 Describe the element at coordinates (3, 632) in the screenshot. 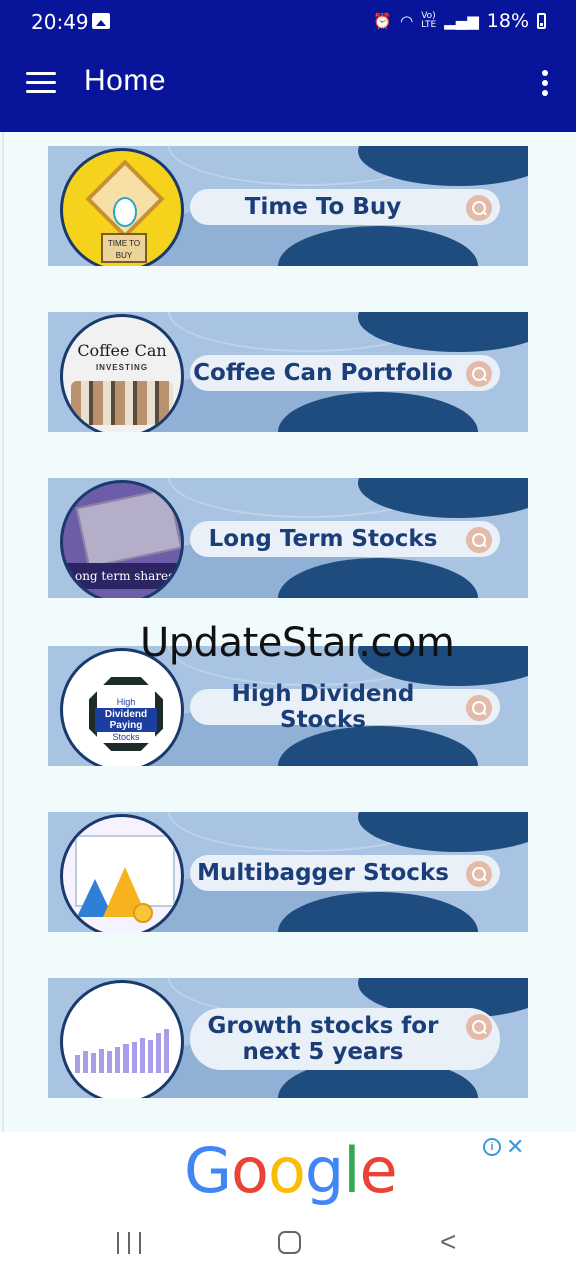

I see `divider` at that location.